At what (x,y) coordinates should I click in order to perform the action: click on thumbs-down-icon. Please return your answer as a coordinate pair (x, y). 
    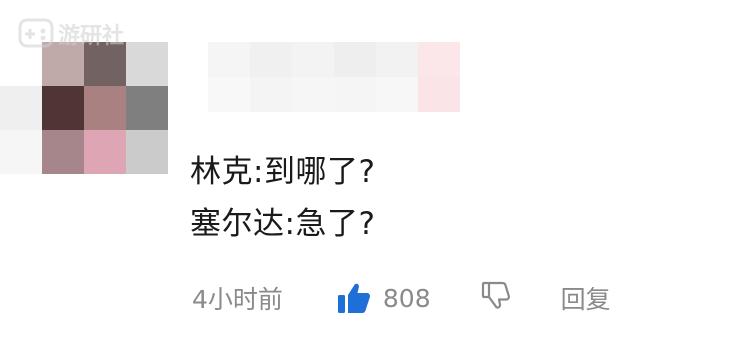
    Looking at the image, I should click on (496, 298).